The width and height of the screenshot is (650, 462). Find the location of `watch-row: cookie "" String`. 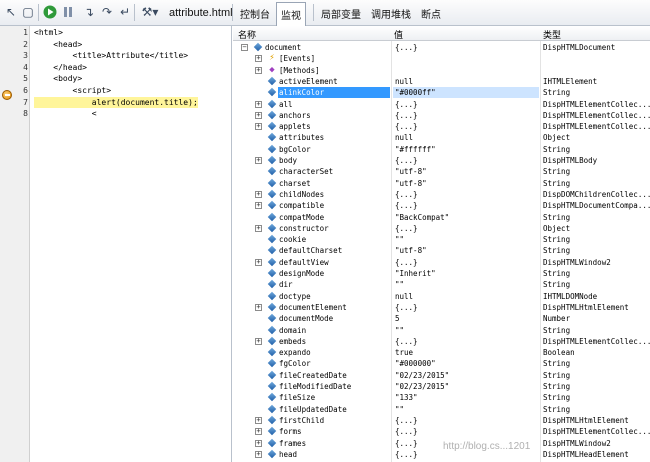

watch-row: cookie "" String is located at coordinates (441, 239).